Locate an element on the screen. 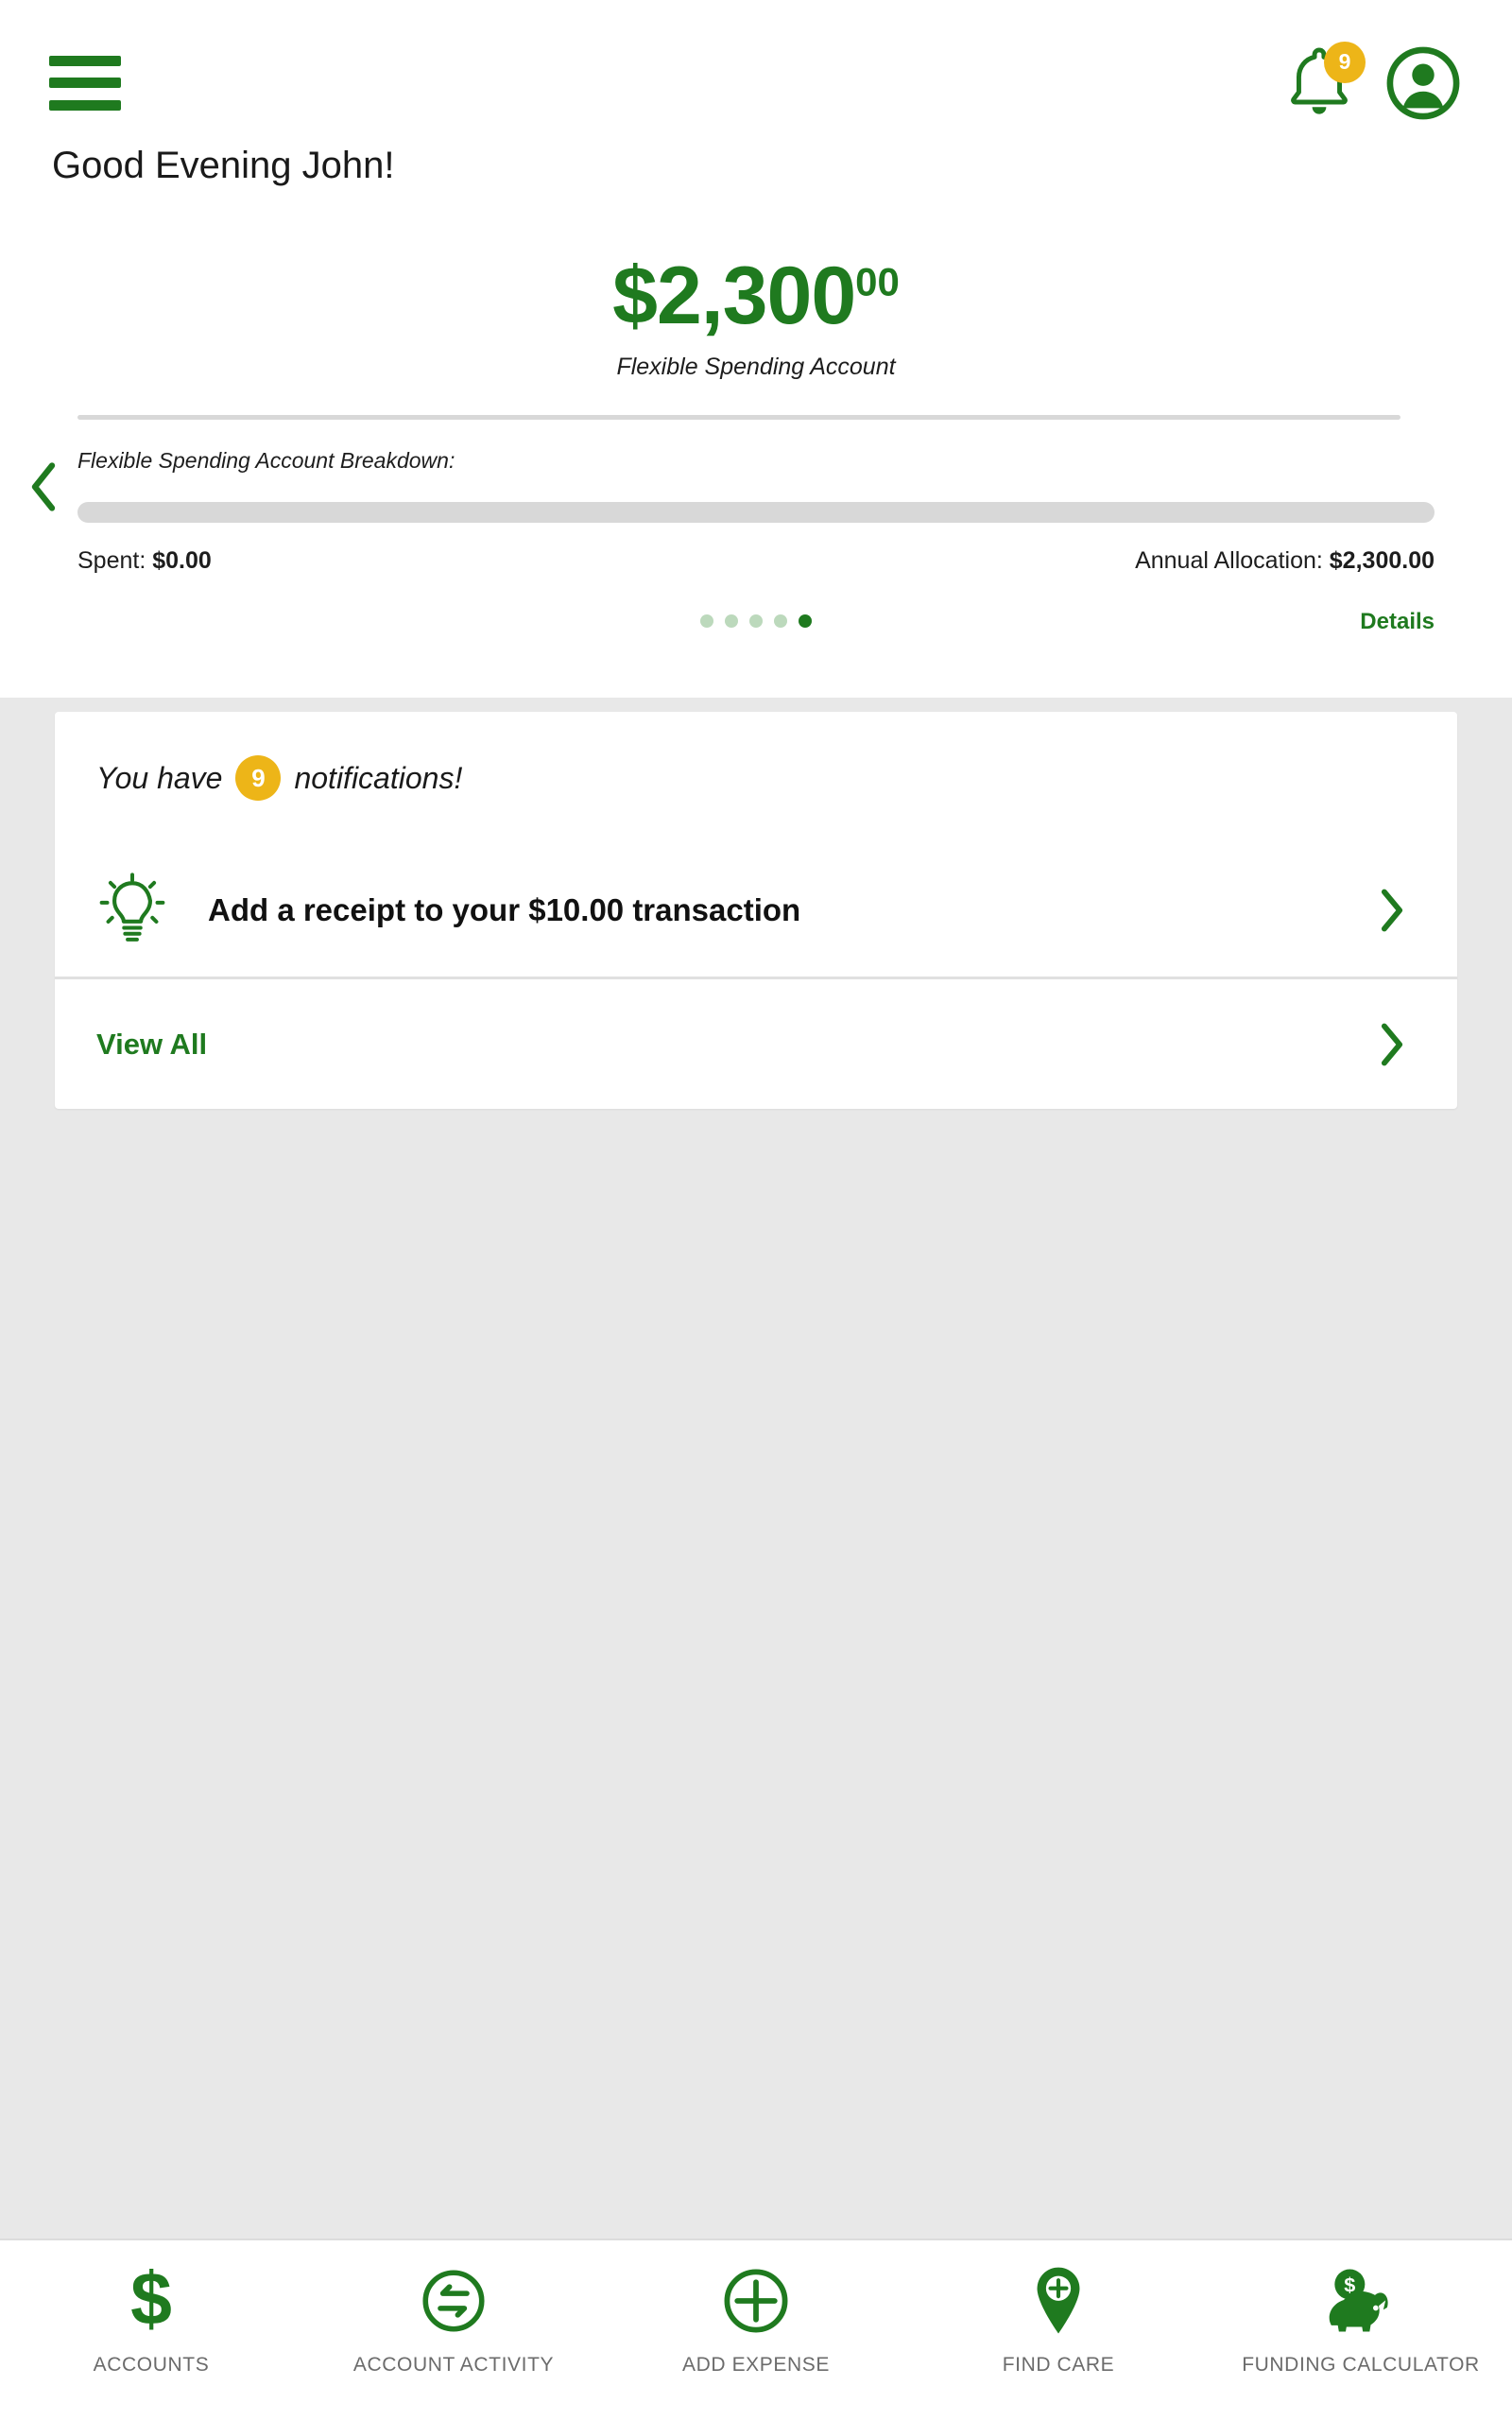 This screenshot has height=2420, width=1512. notification-item-text: Add a receipt to your $10.00 transaction is located at coordinates (504, 909).